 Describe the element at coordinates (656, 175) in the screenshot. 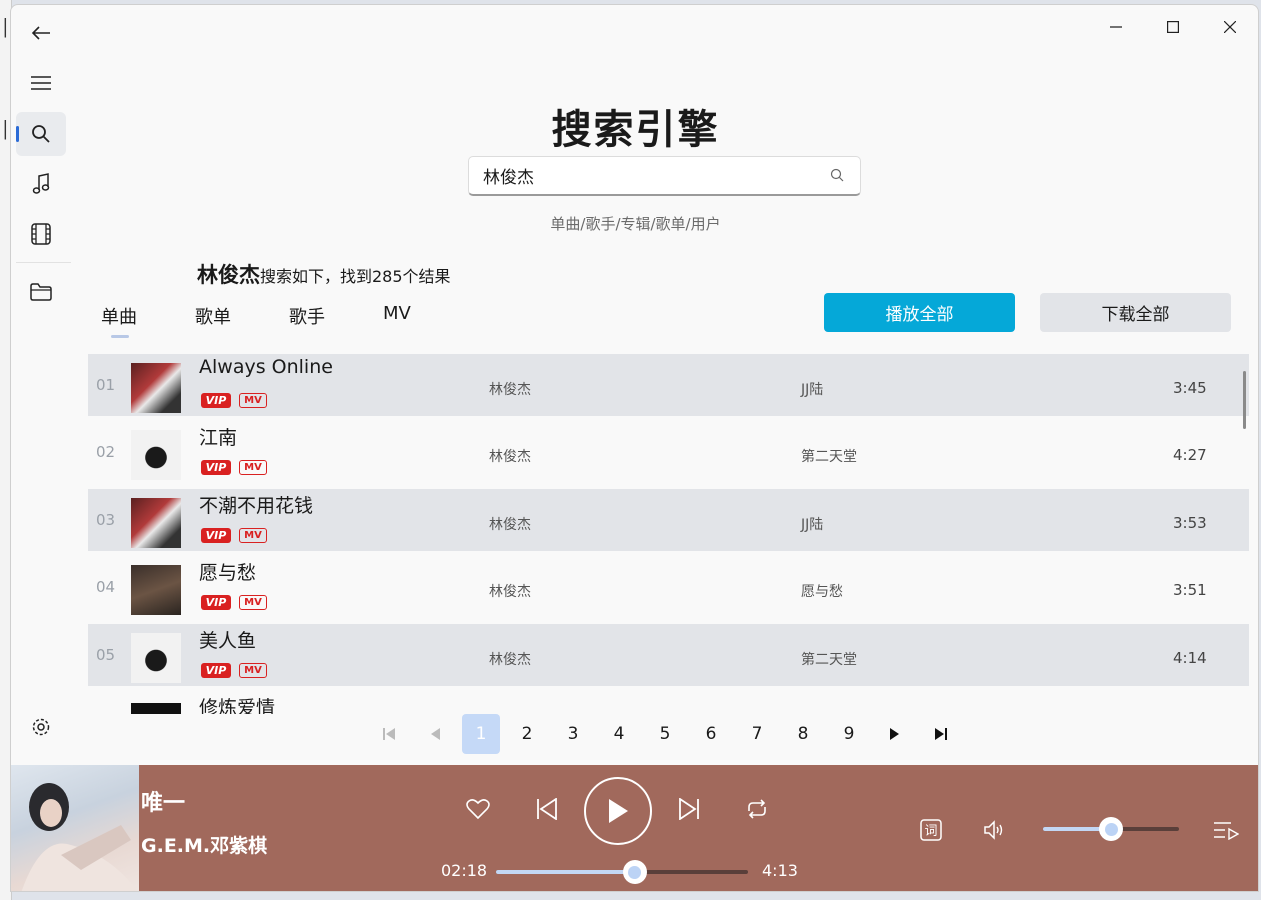

I see `search-input` at that location.